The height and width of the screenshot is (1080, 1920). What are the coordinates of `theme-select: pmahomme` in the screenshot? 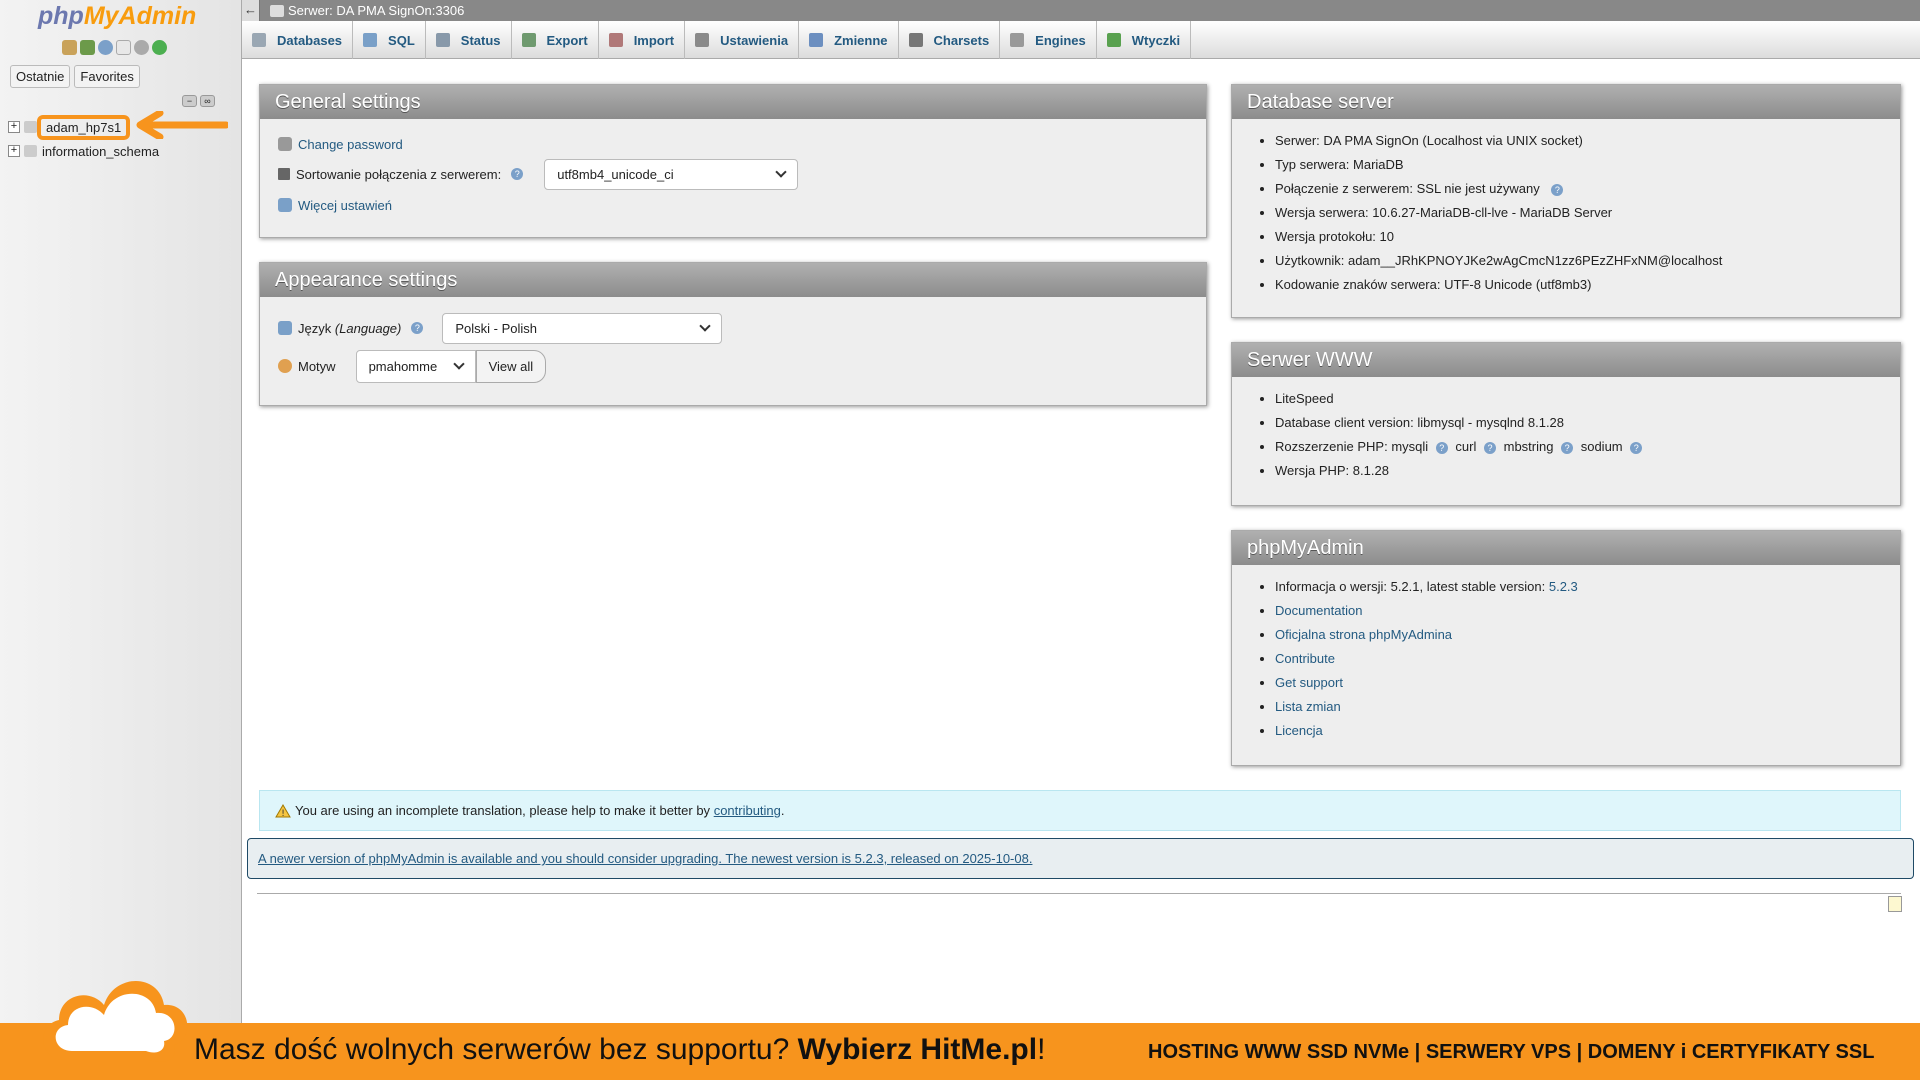 It's located at (415, 366).